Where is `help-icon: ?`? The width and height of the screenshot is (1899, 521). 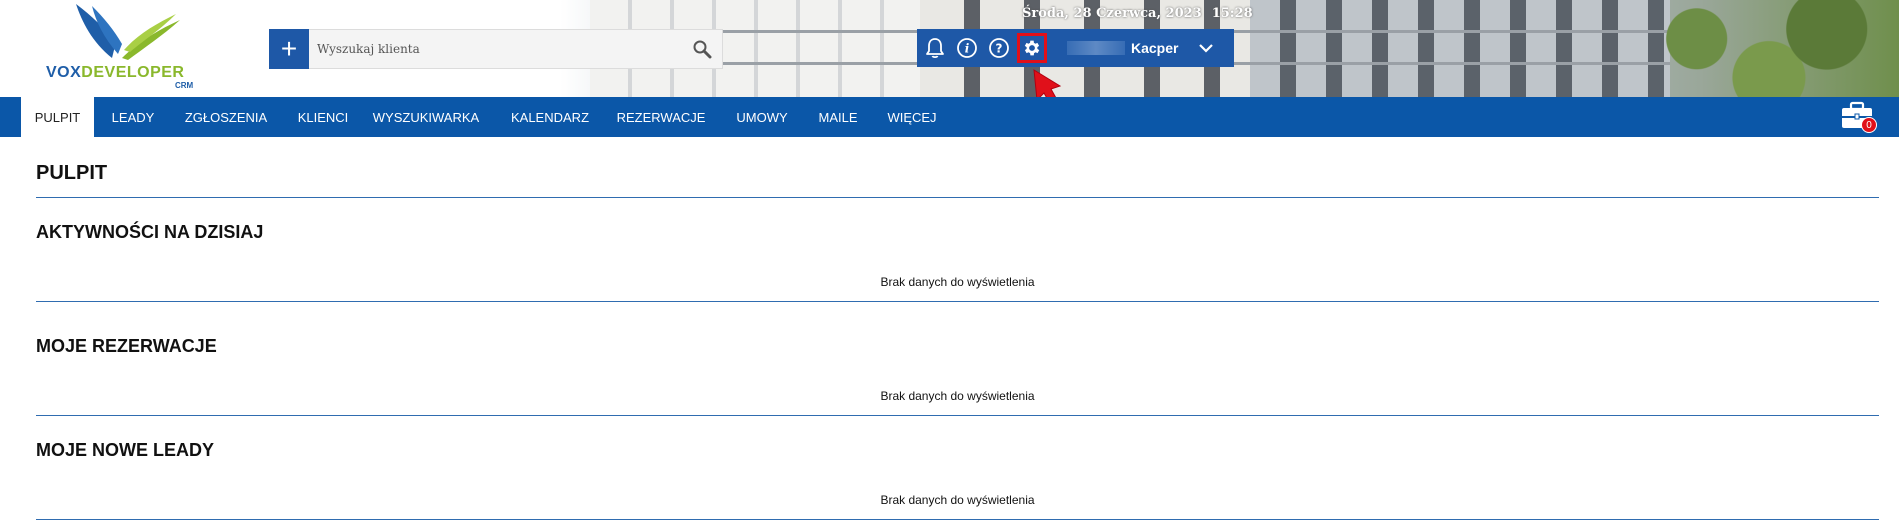
help-icon: ? is located at coordinates (999, 48).